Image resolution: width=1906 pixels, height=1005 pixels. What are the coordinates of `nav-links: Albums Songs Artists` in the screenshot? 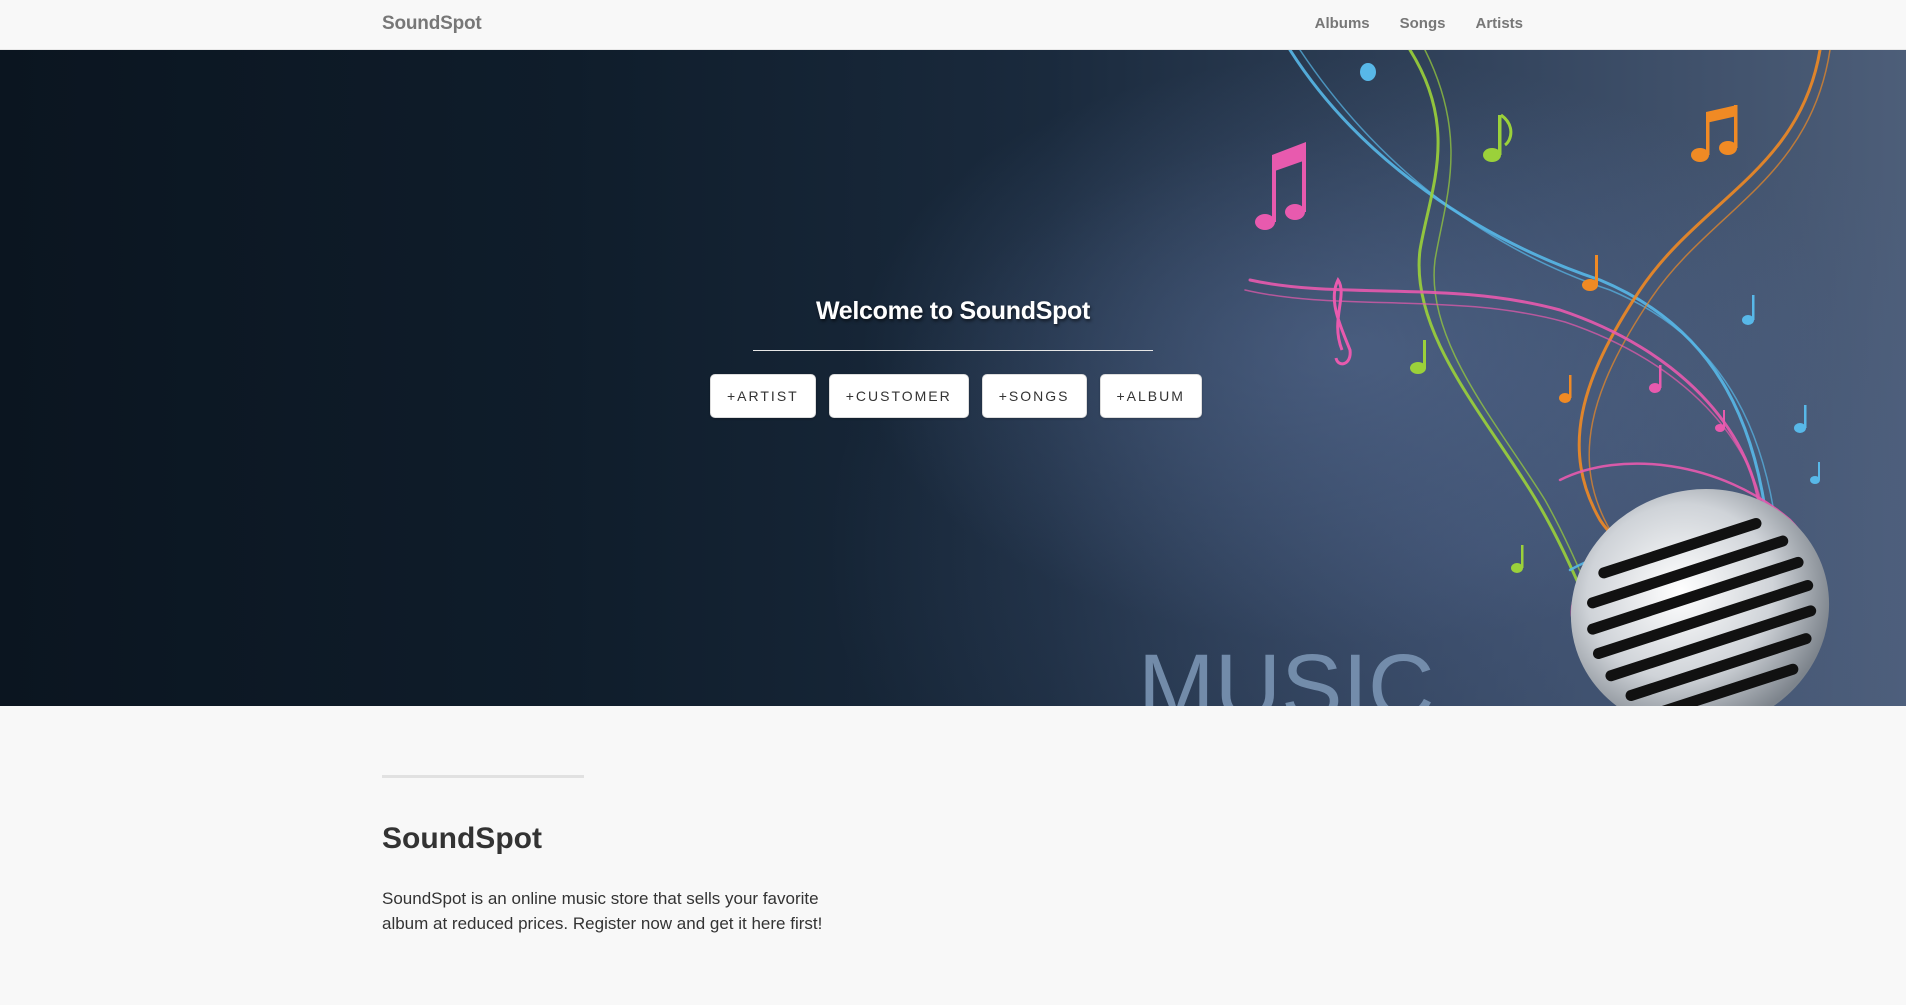 It's located at (1419, 23).